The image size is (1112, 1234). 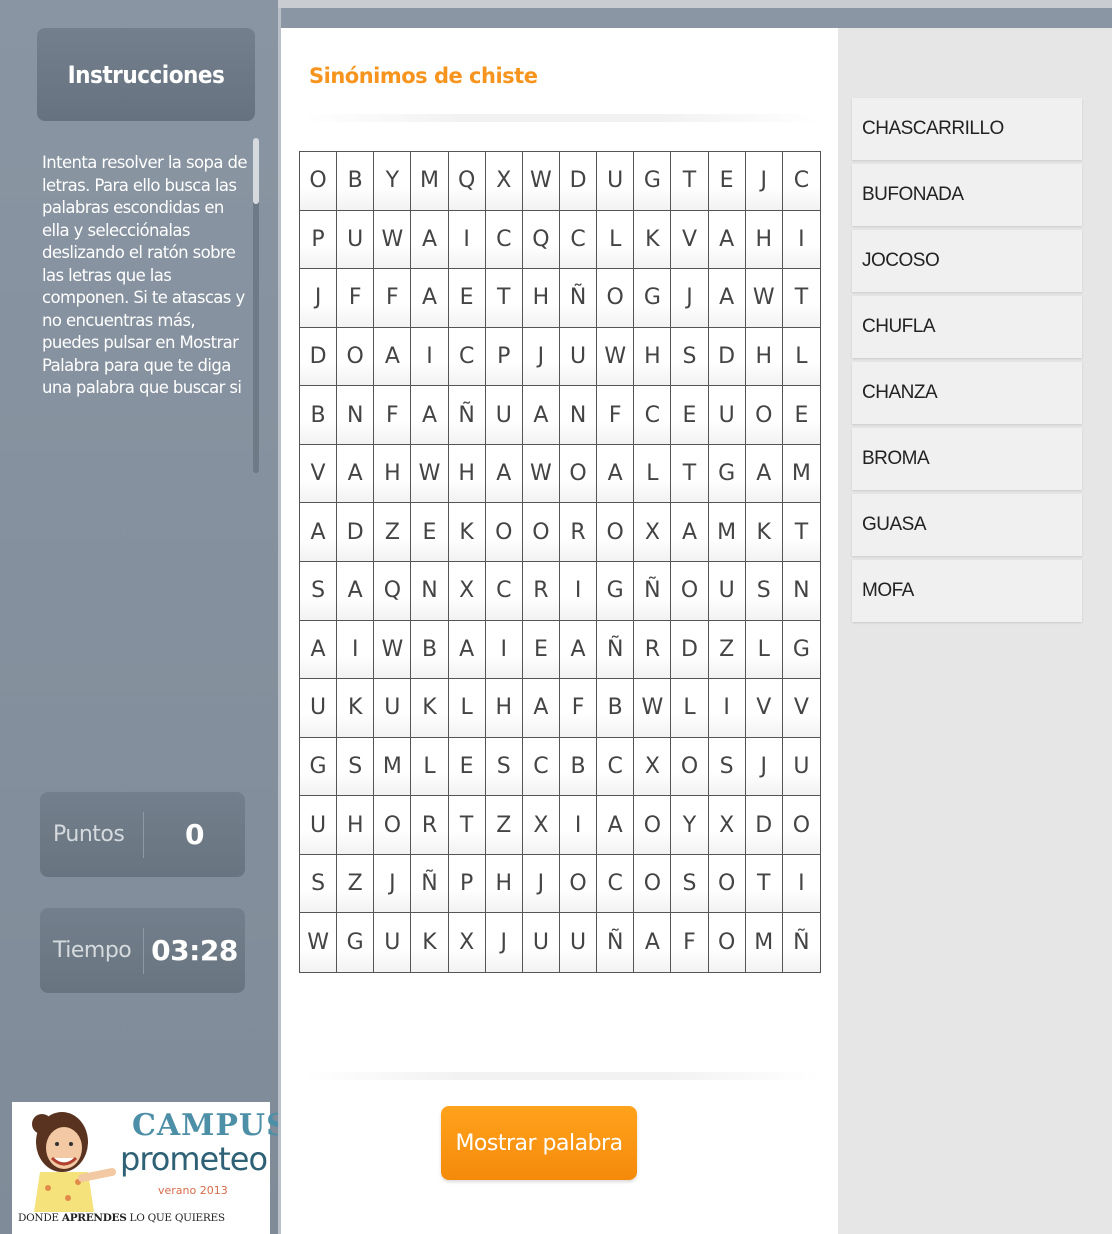 What do you see at coordinates (319, 357) in the screenshot?
I see `grid-cell: D` at bounding box center [319, 357].